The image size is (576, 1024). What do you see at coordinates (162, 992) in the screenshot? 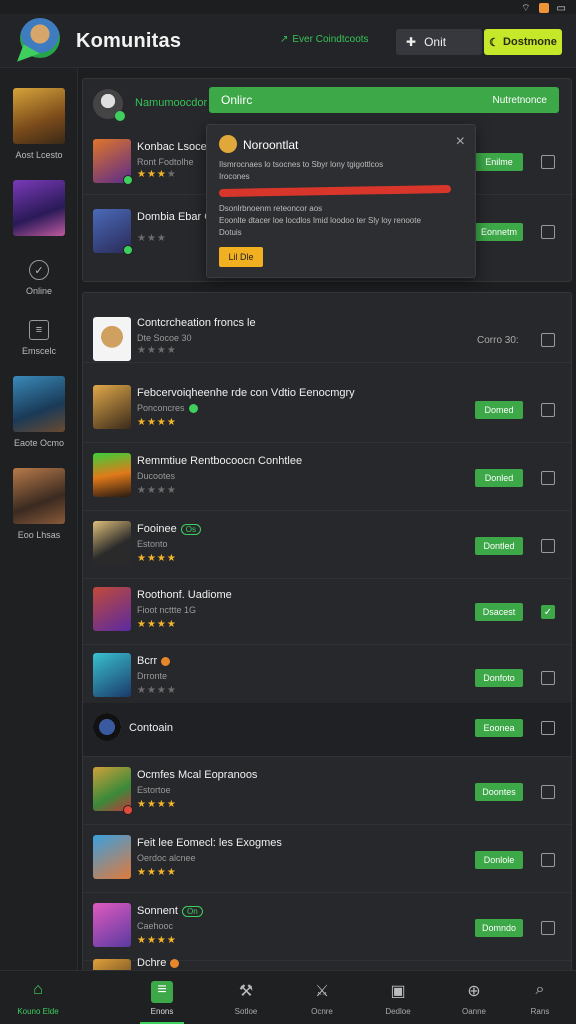
I see `list-icon: ≡` at bounding box center [162, 992].